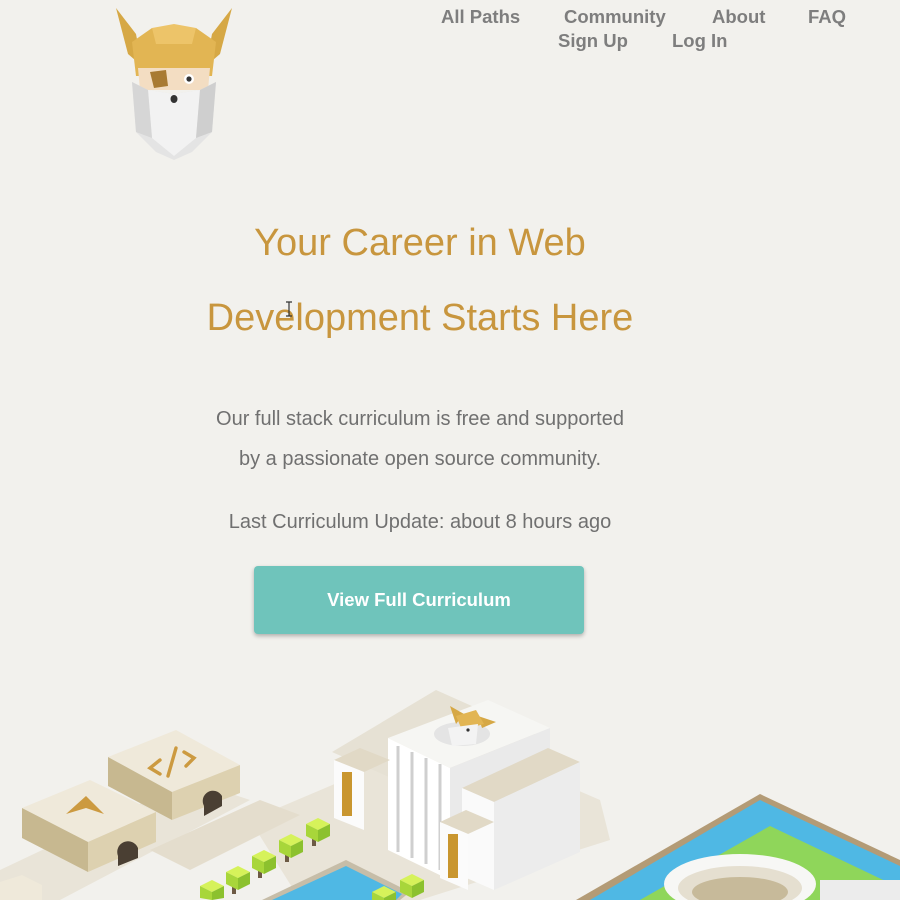 The image size is (900, 900). What do you see at coordinates (289, 309) in the screenshot?
I see `text-cursor-icon` at bounding box center [289, 309].